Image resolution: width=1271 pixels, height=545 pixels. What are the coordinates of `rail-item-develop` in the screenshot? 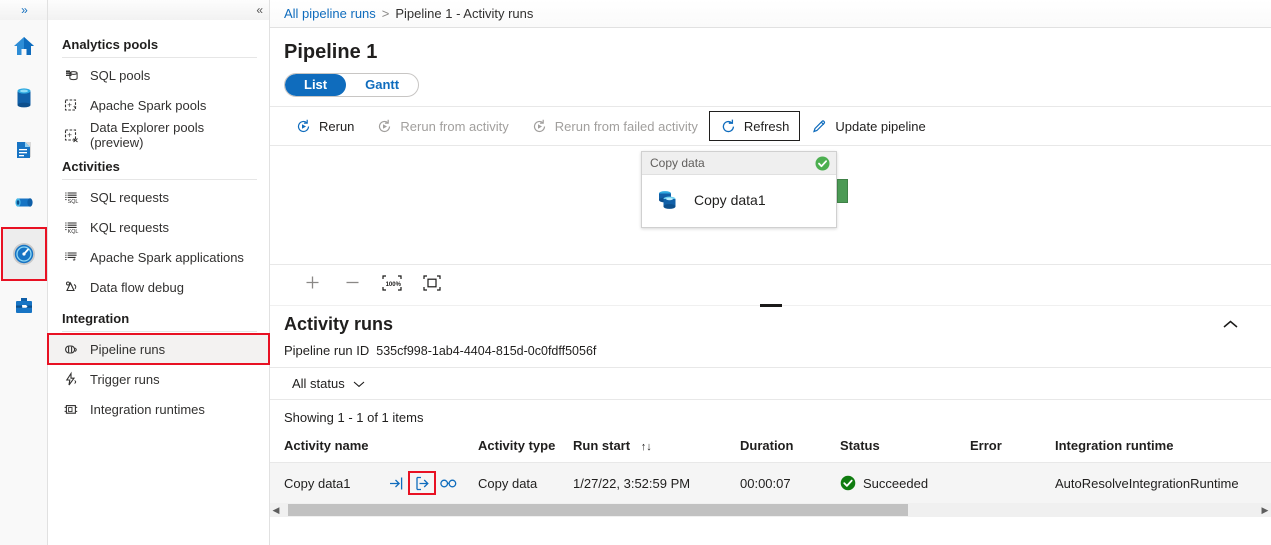 It's located at (24, 150).